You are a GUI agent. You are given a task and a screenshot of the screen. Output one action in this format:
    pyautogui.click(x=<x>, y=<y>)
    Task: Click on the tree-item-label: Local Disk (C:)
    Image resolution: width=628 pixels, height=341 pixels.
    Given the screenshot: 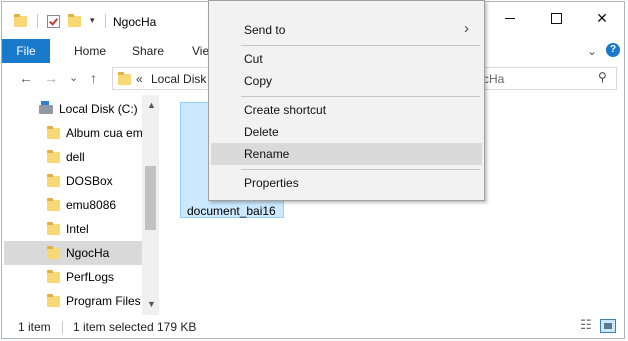 What is the action you would take?
    pyautogui.click(x=98, y=109)
    